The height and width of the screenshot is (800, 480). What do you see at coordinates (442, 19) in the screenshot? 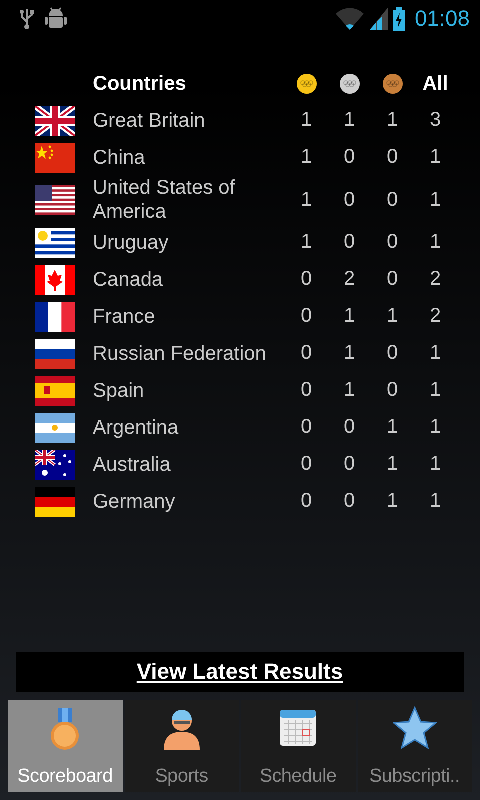
I see `clock: 01:08` at bounding box center [442, 19].